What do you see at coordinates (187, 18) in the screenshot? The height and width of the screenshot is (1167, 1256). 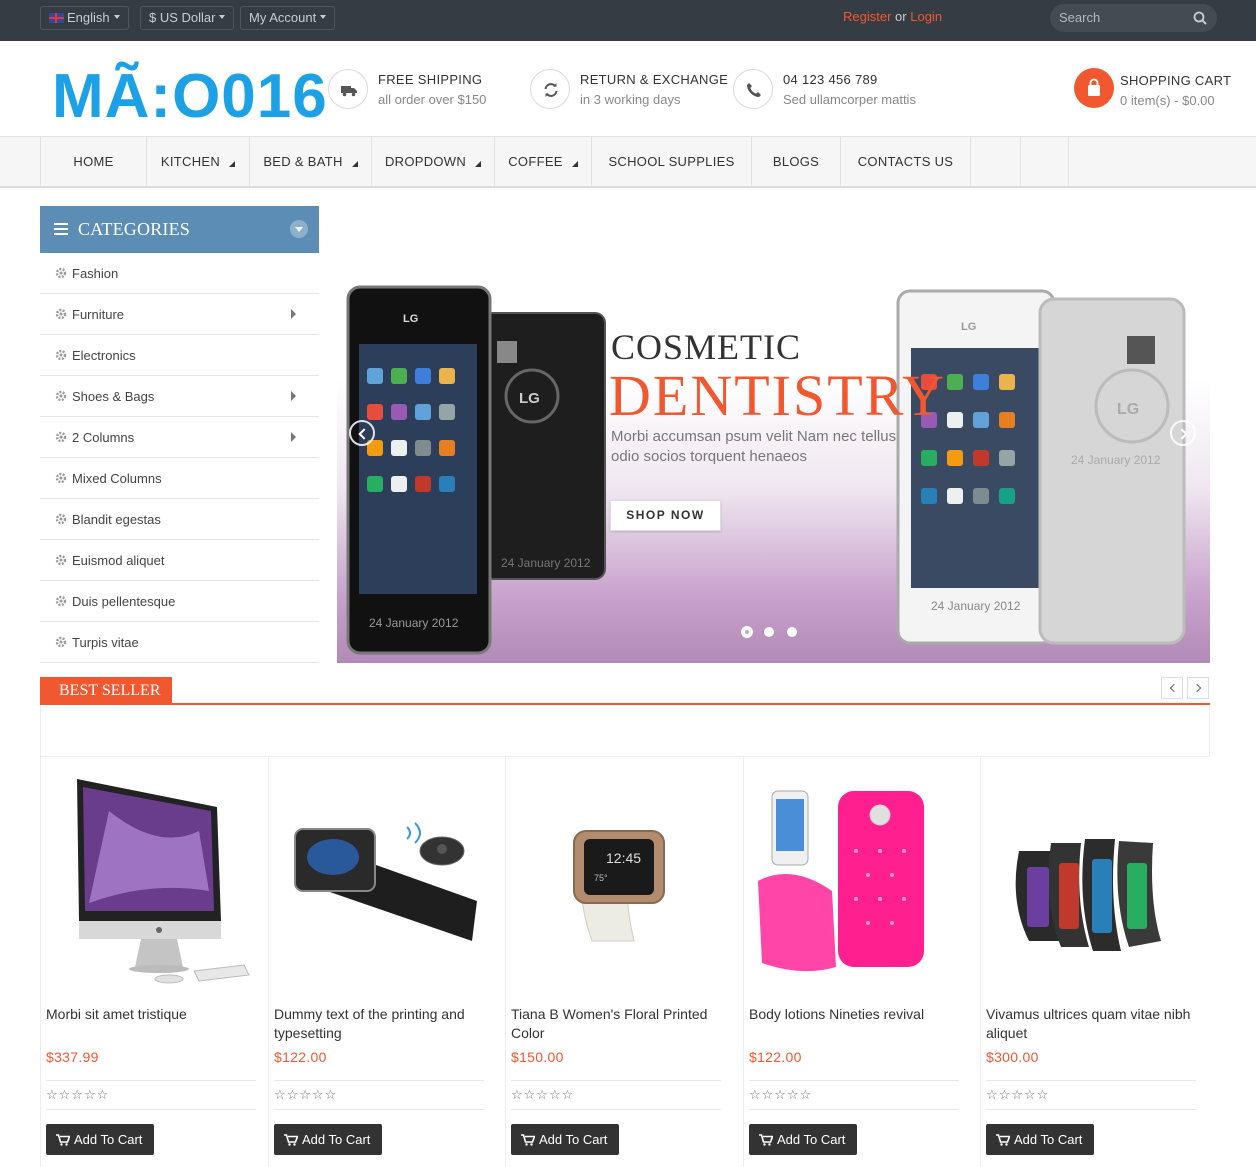 I see `currency-selector: $ US Dollar` at bounding box center [187, 18].